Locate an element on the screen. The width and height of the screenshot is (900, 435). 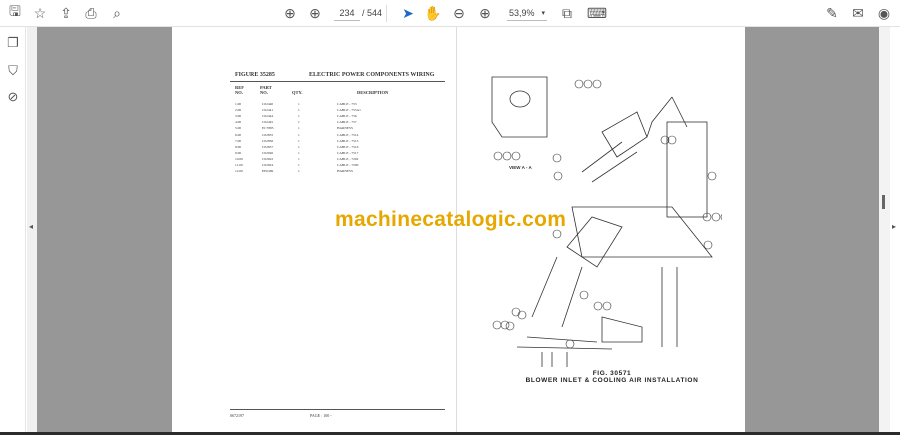
cell-desc: CABLE - 7516 is located at coordinates (348, 146).